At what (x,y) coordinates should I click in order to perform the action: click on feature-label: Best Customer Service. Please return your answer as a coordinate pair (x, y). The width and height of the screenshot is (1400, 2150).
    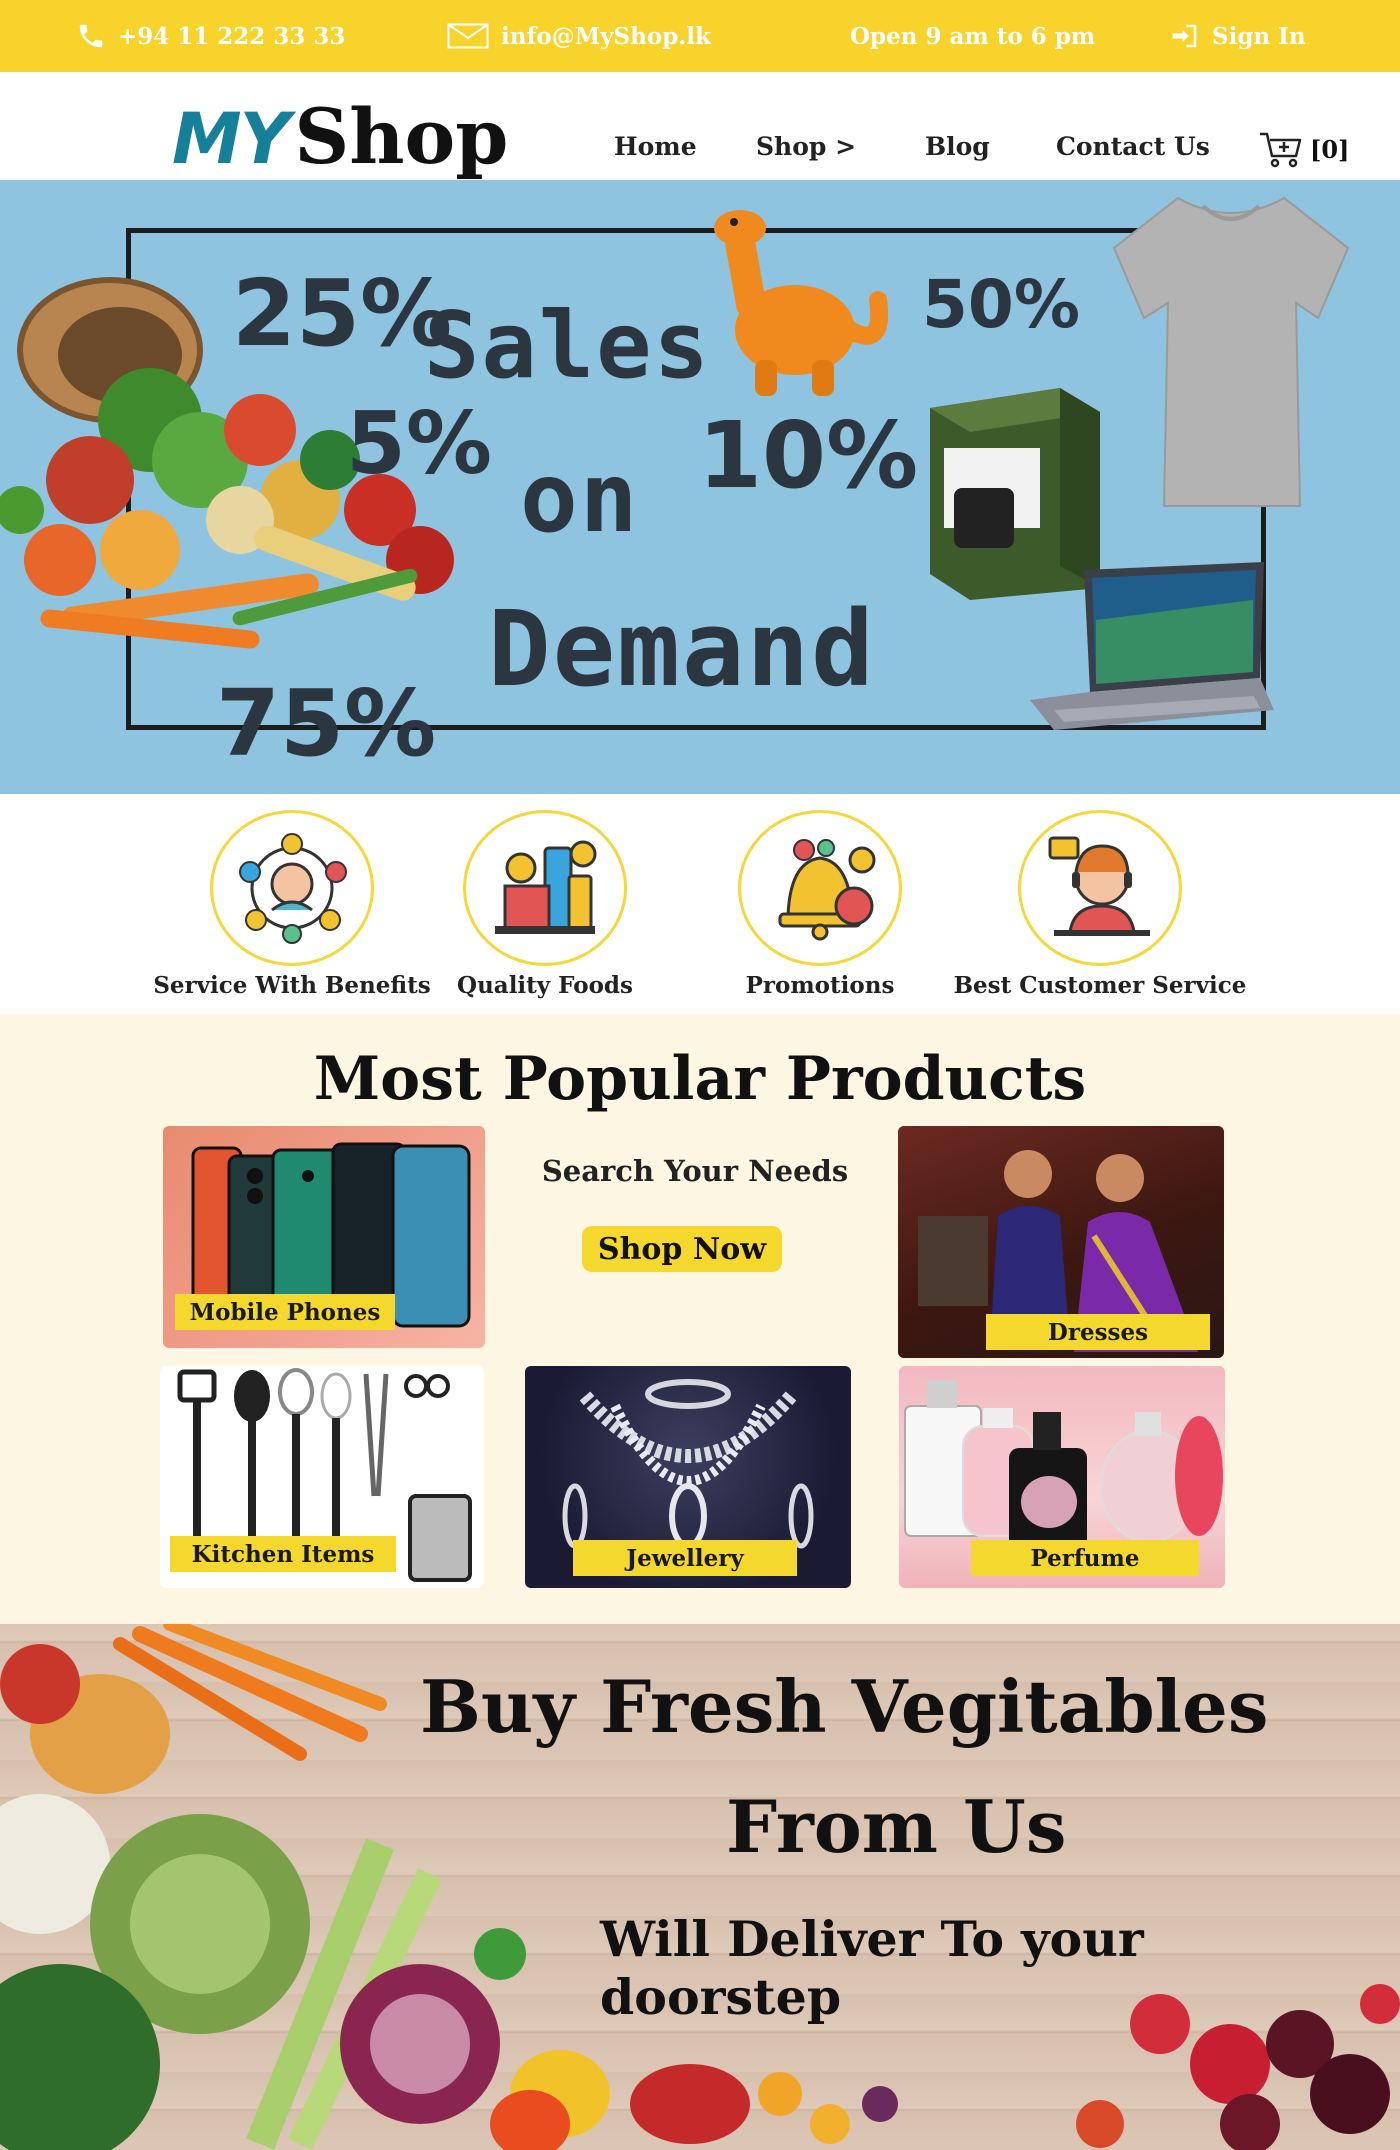
    Looking at the image, I should click on (1100, 985).